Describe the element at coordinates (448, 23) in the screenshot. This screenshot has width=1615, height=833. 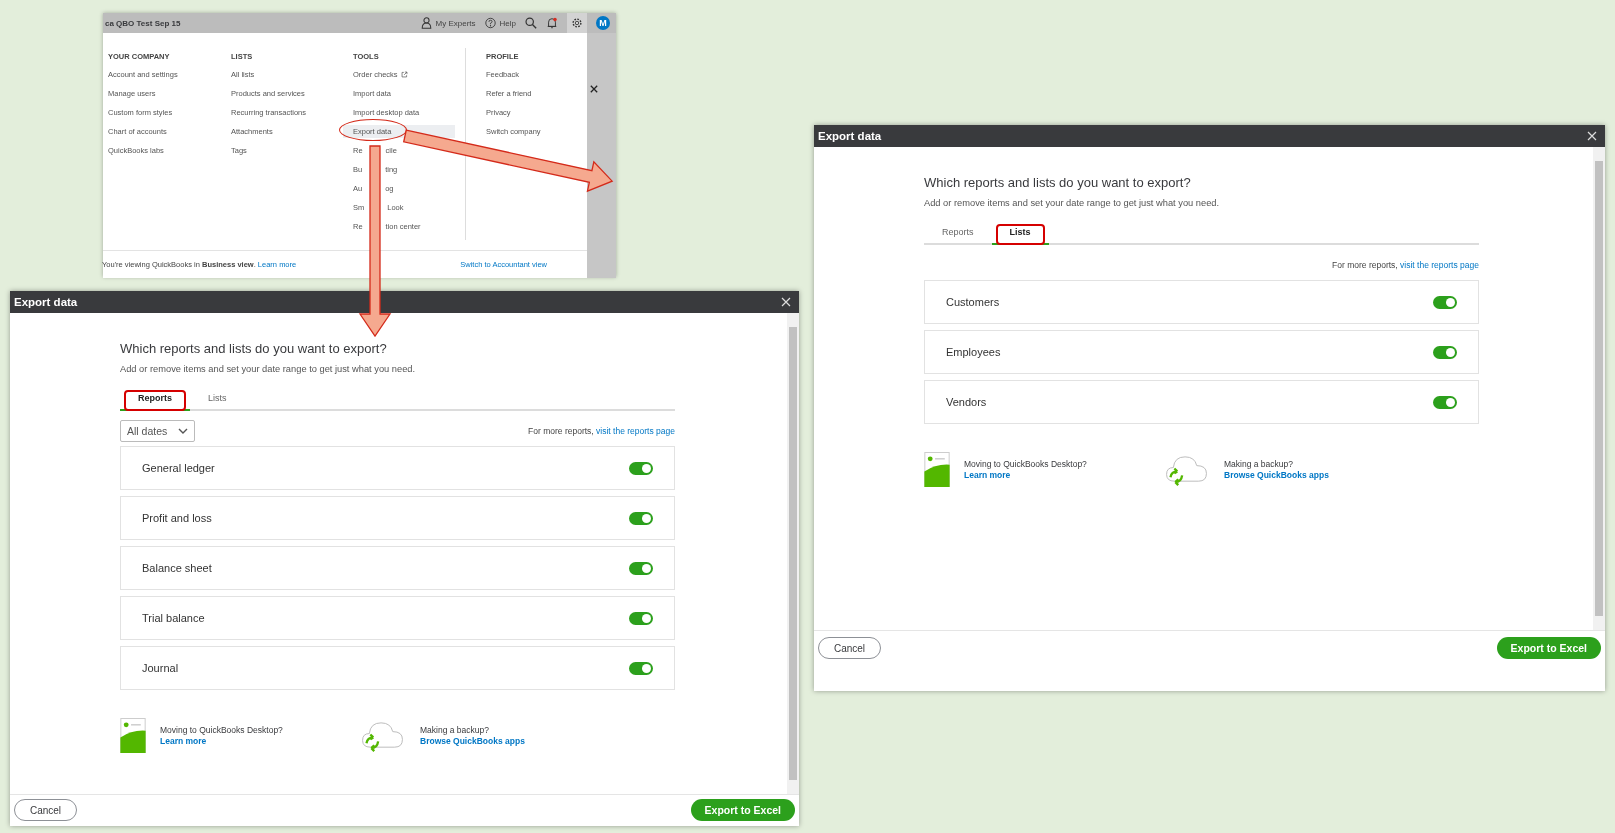
I see `top-link: My Experts` at that location.